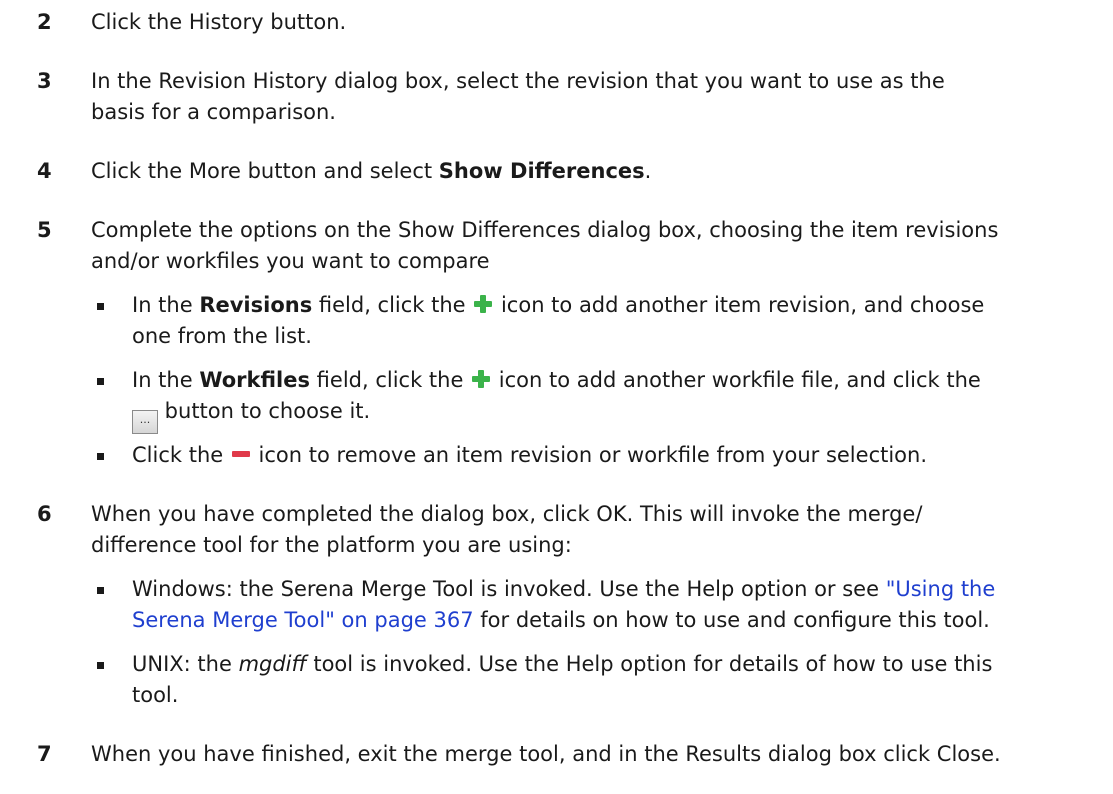 This screenshot has height=794, width=1113. Describe the element at coordinates (648, 171) in the screenshot. I see `step-text-part: .` at that location.